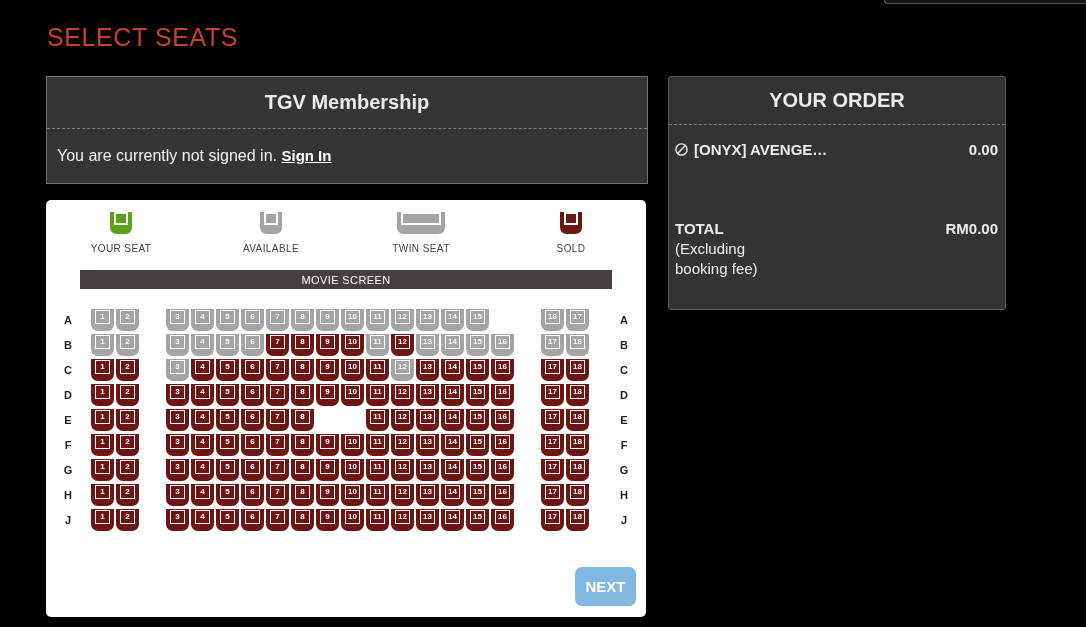 The image size is (1086, 627). I want to click on cancel-icon, so click(681, 149).